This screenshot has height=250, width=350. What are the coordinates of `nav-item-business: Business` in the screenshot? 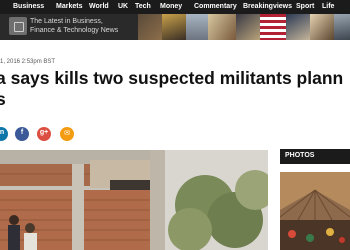 It's located at (28, 6).